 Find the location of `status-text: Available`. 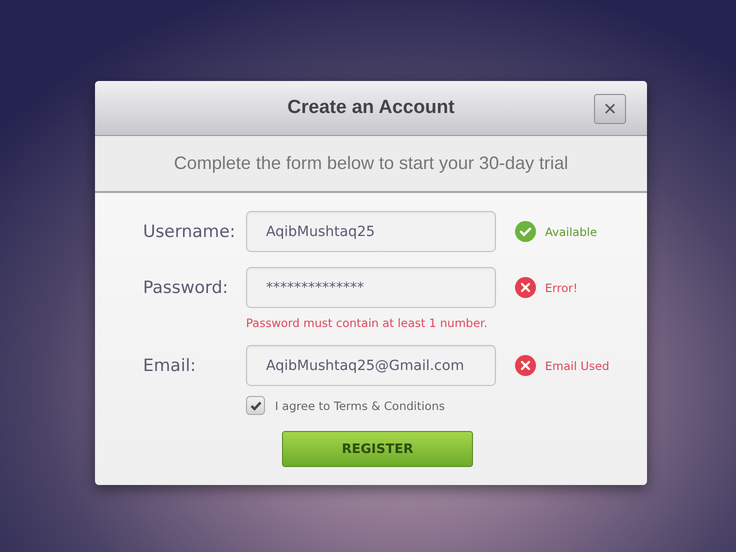

status-text: Available is located at coordinates (571, 231).